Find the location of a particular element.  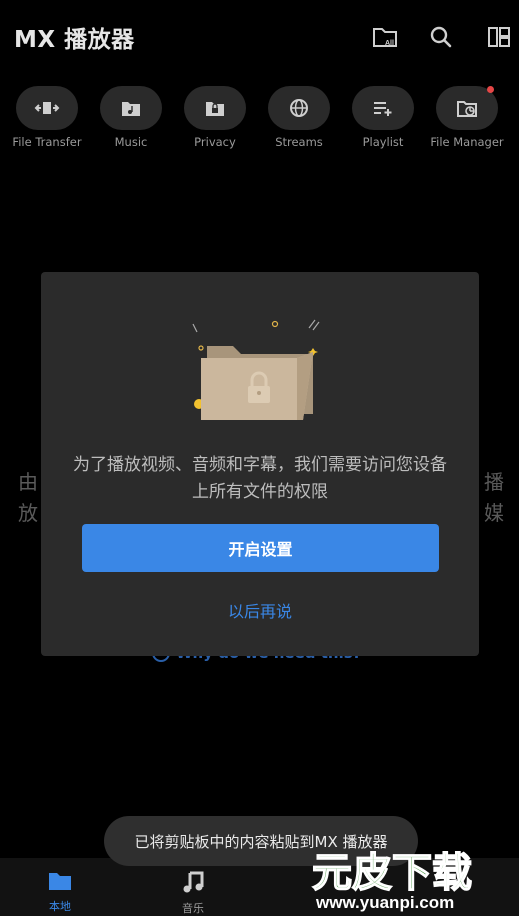

shortcut-file-manager: File Manager is located at coordinates (467, 117).